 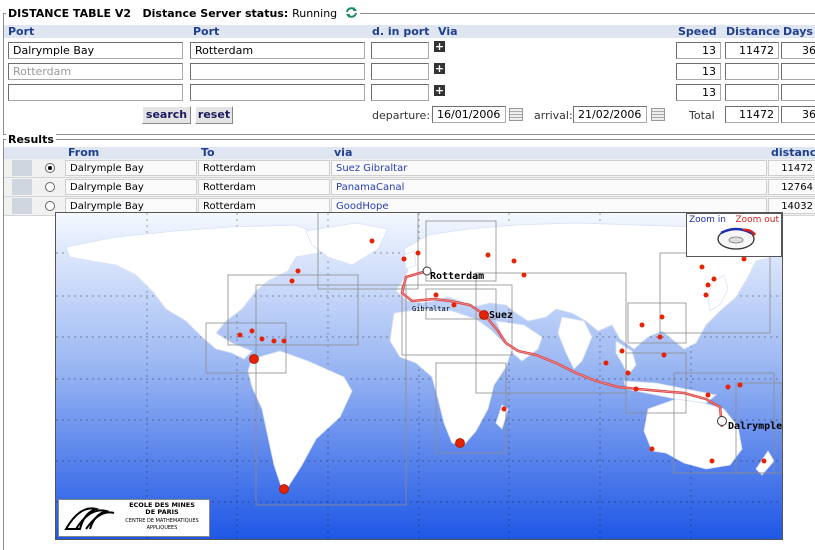 What do you see at coordinates (752, 71) in the screenshot?
I see `leg-2-distance-field` at bounding box center [752, 71].